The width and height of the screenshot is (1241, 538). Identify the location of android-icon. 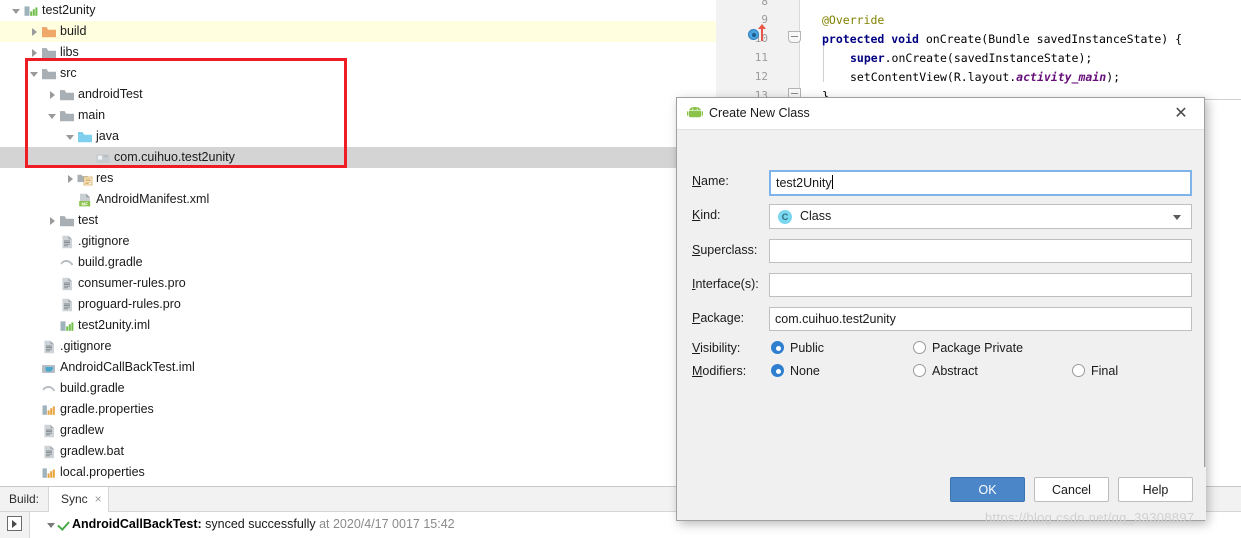
(695, 114).